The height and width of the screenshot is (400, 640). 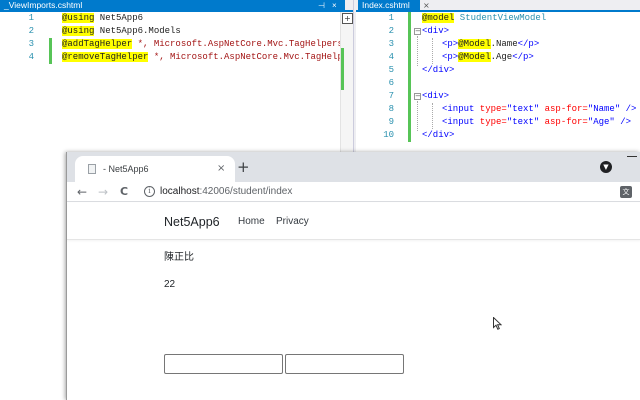 What do you see at coordinates (321, 5) in the screenshot?
I see `pin-icon: ⊣` at bounding box center [321, 5].